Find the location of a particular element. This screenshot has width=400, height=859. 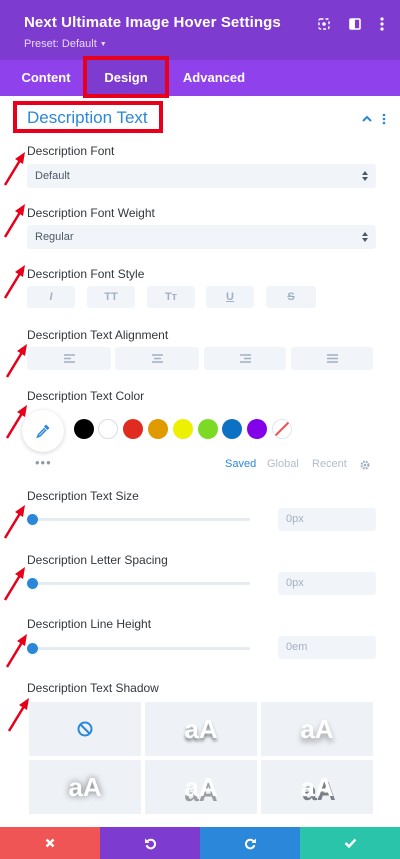

no-shadow-icon is located at coordinates (85, 729).